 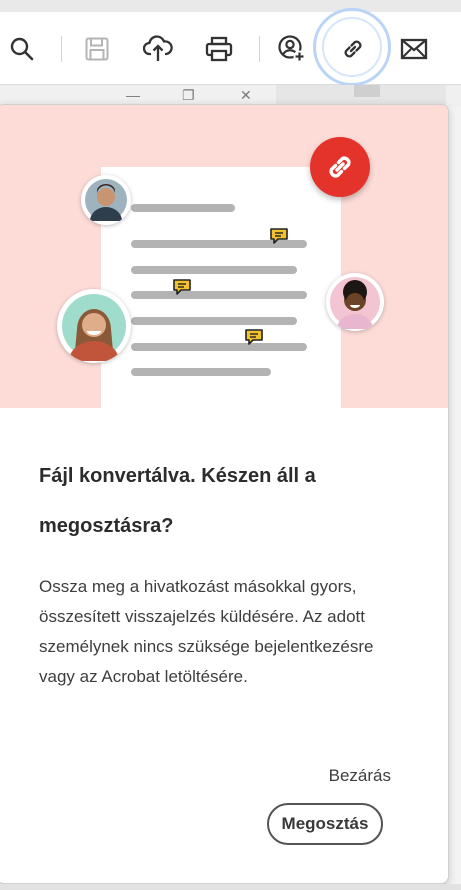 What do you see at coordinates (246, 95) in the screenshot?
I see `close-window-button: ✕` at bounding box center [246, 95].